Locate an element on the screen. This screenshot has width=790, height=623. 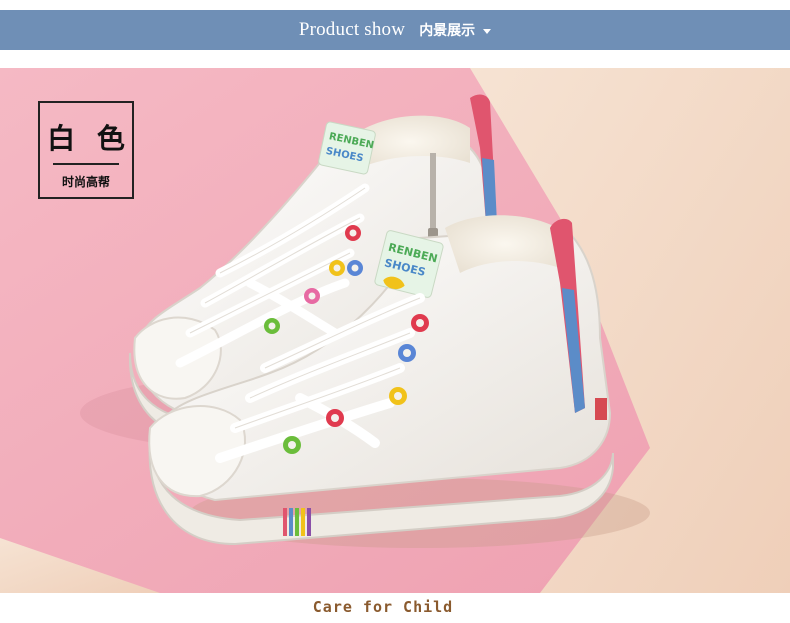
color-tag: 白 色 时尚高帮 is located at coordinates (86, 150).